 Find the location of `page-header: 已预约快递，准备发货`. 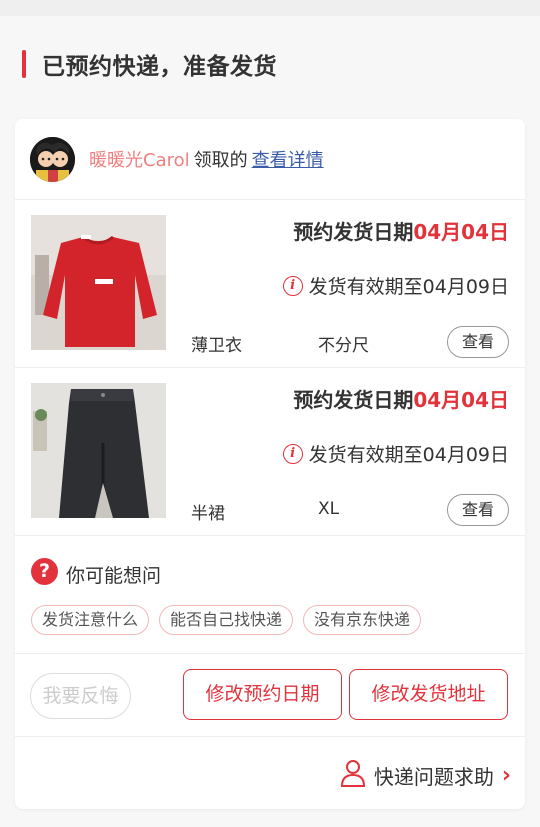

page-header: 已预约快递，准备发货 is located at coordinates (270, 64).